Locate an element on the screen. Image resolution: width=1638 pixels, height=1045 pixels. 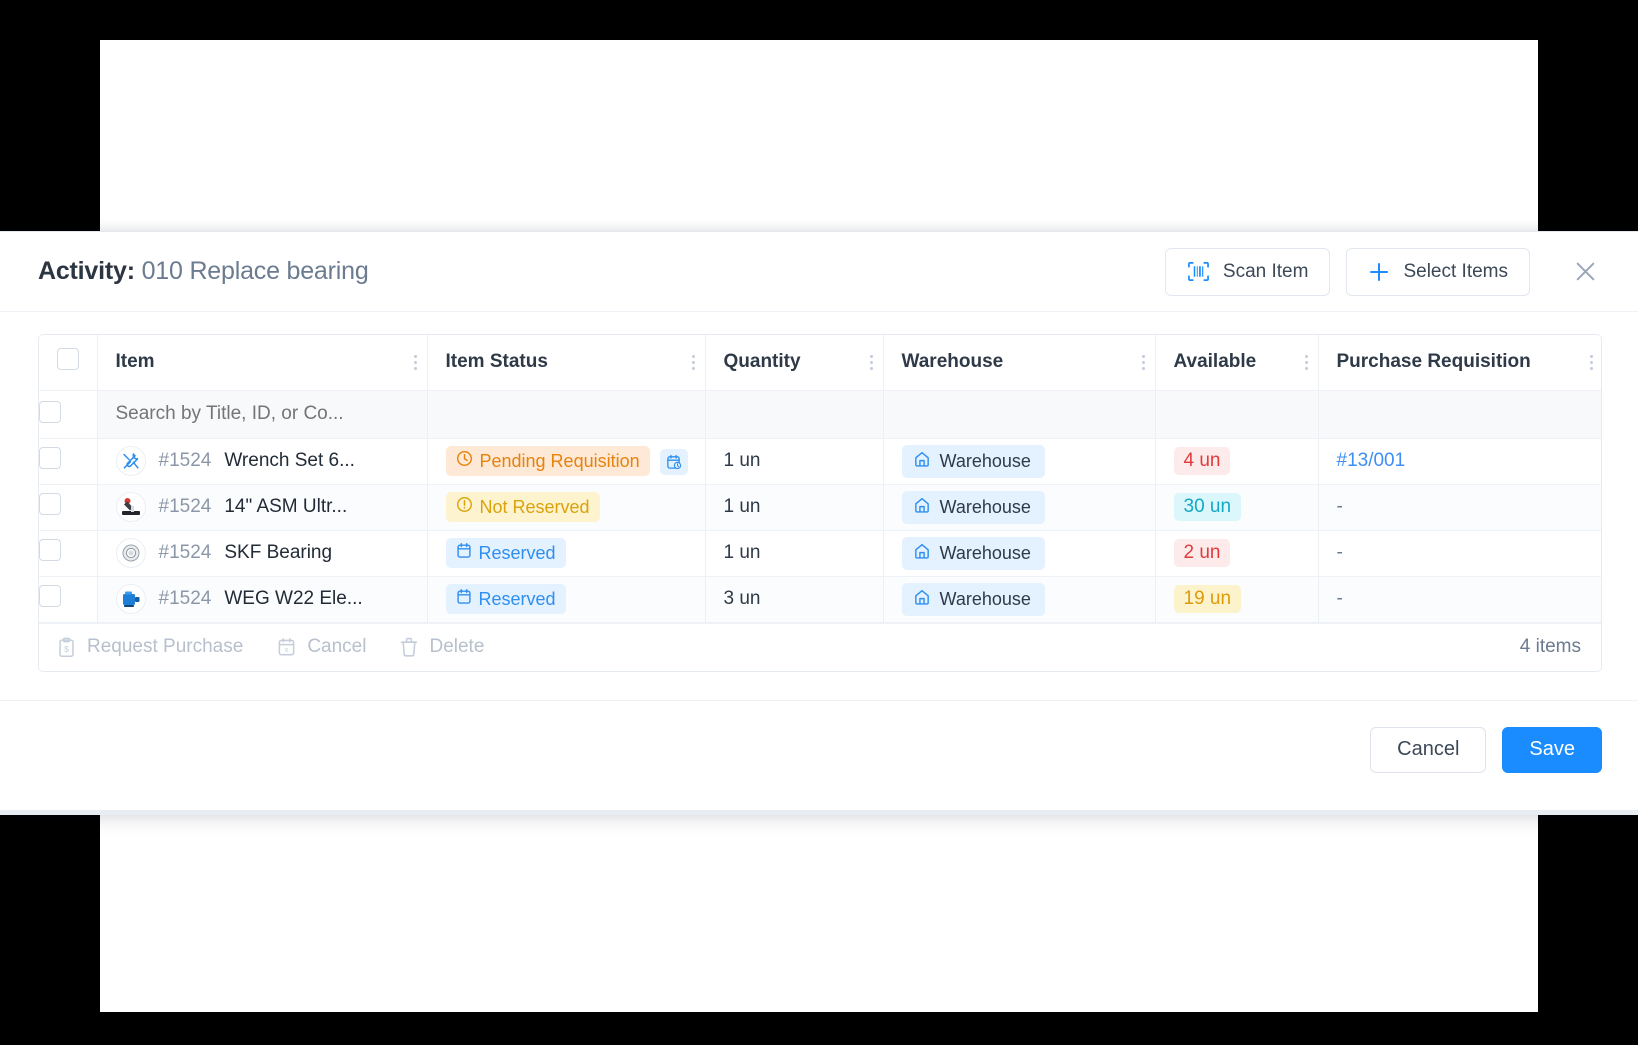
search-cell-quantity is located at coordinates (794, 414).